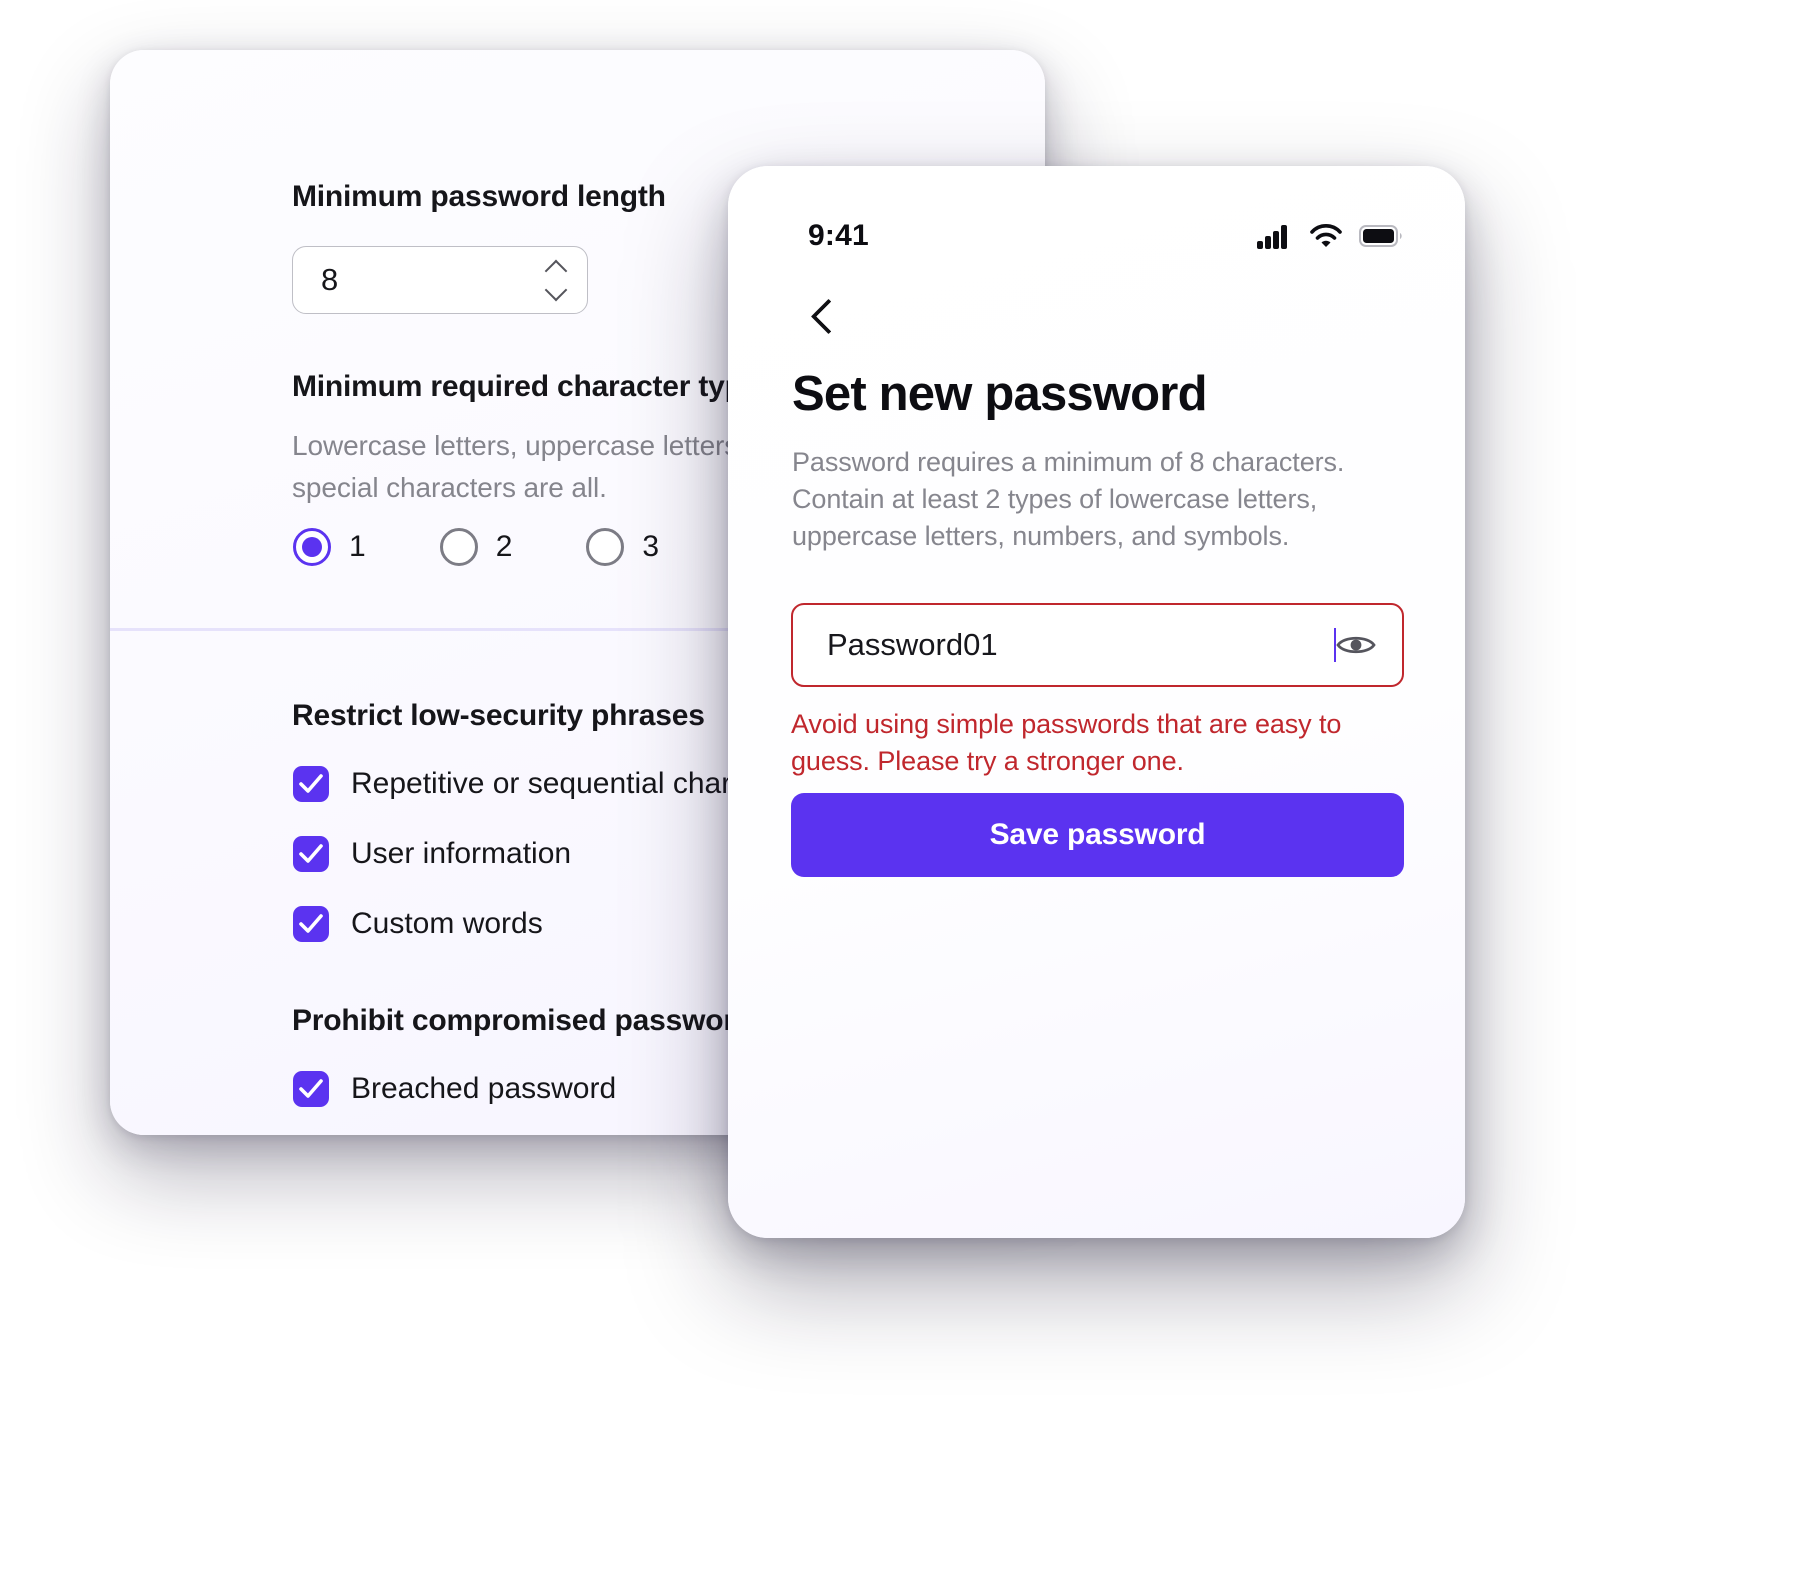 This screenshot has width=1803, height=1575. I want to click on radio-dot-icon, so click(312, 547).